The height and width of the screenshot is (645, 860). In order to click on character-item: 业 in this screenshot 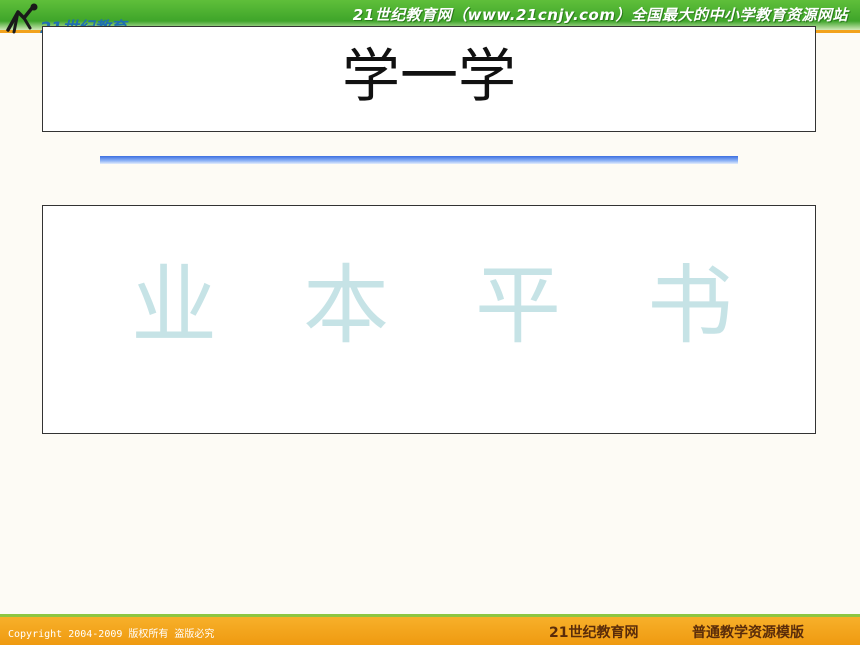, I will do `click(174, 306)`.